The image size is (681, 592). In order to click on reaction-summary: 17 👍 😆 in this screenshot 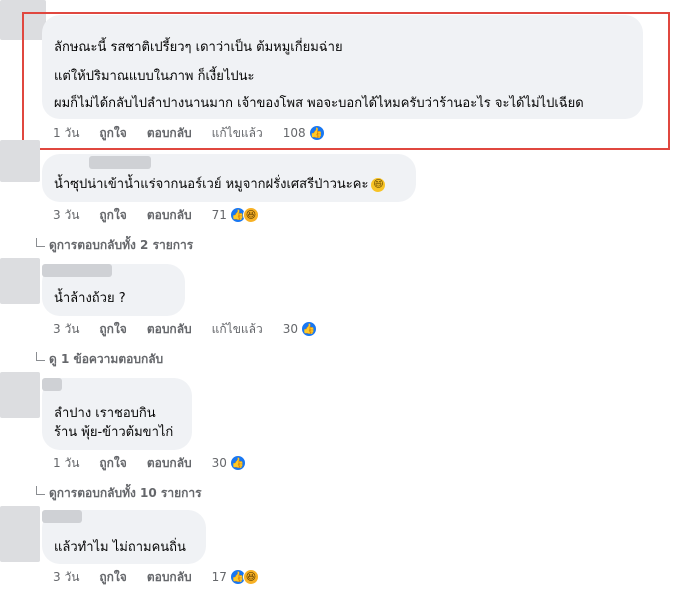, I will do `click(235, 577)`.